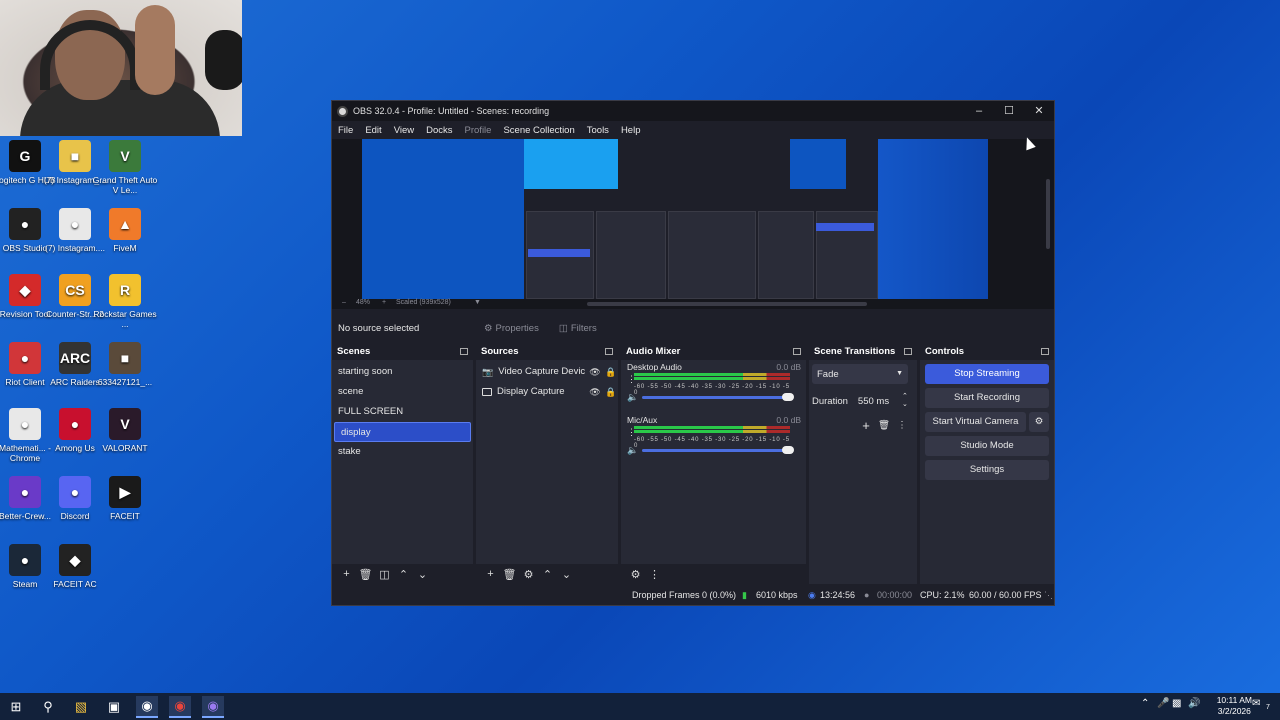 Image resolution: width=1280 pixels, height=720 pixels. Describe the element at coordinates (631, 130) in the screenshot. I see `menu-help: Help` at that location.